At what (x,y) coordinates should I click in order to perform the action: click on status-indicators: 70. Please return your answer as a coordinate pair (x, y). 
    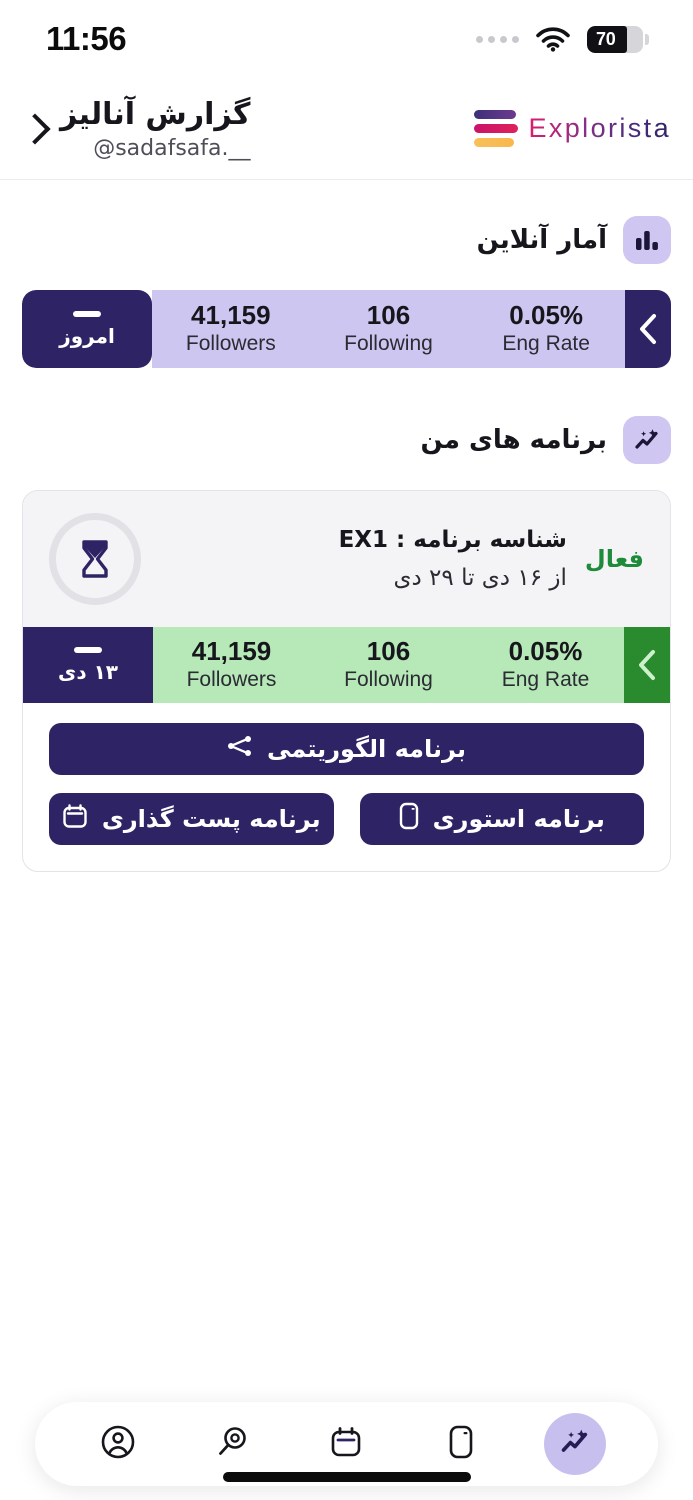
    Looking at the image, I should click on (562, 39).